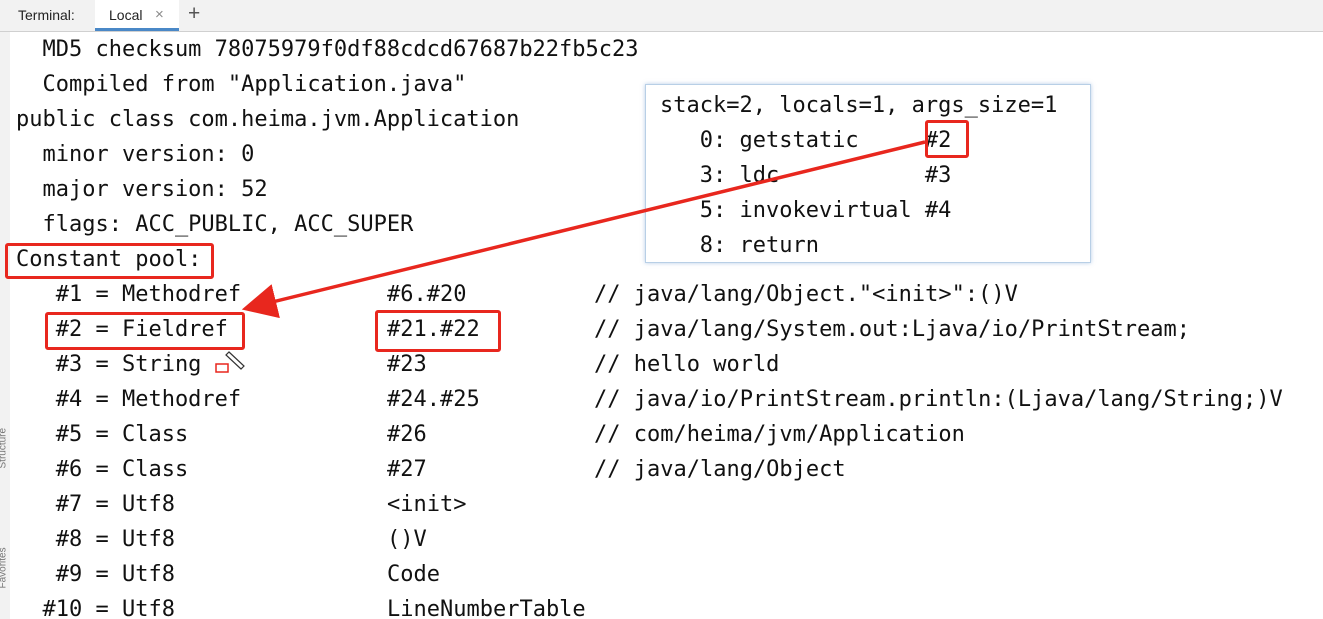 Image resolution: width=1323 pixels, height=619 pixels. I want to click on arrow-icon, so click(583, 229).